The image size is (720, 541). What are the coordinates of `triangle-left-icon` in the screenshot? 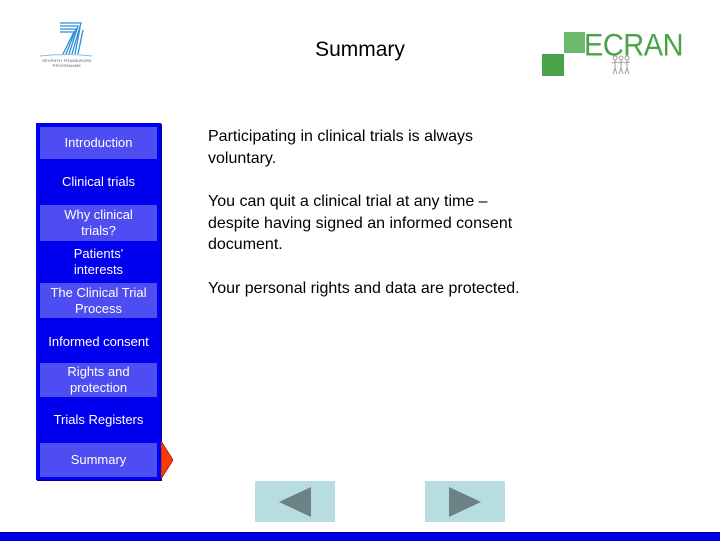 It's located at (295, 501).